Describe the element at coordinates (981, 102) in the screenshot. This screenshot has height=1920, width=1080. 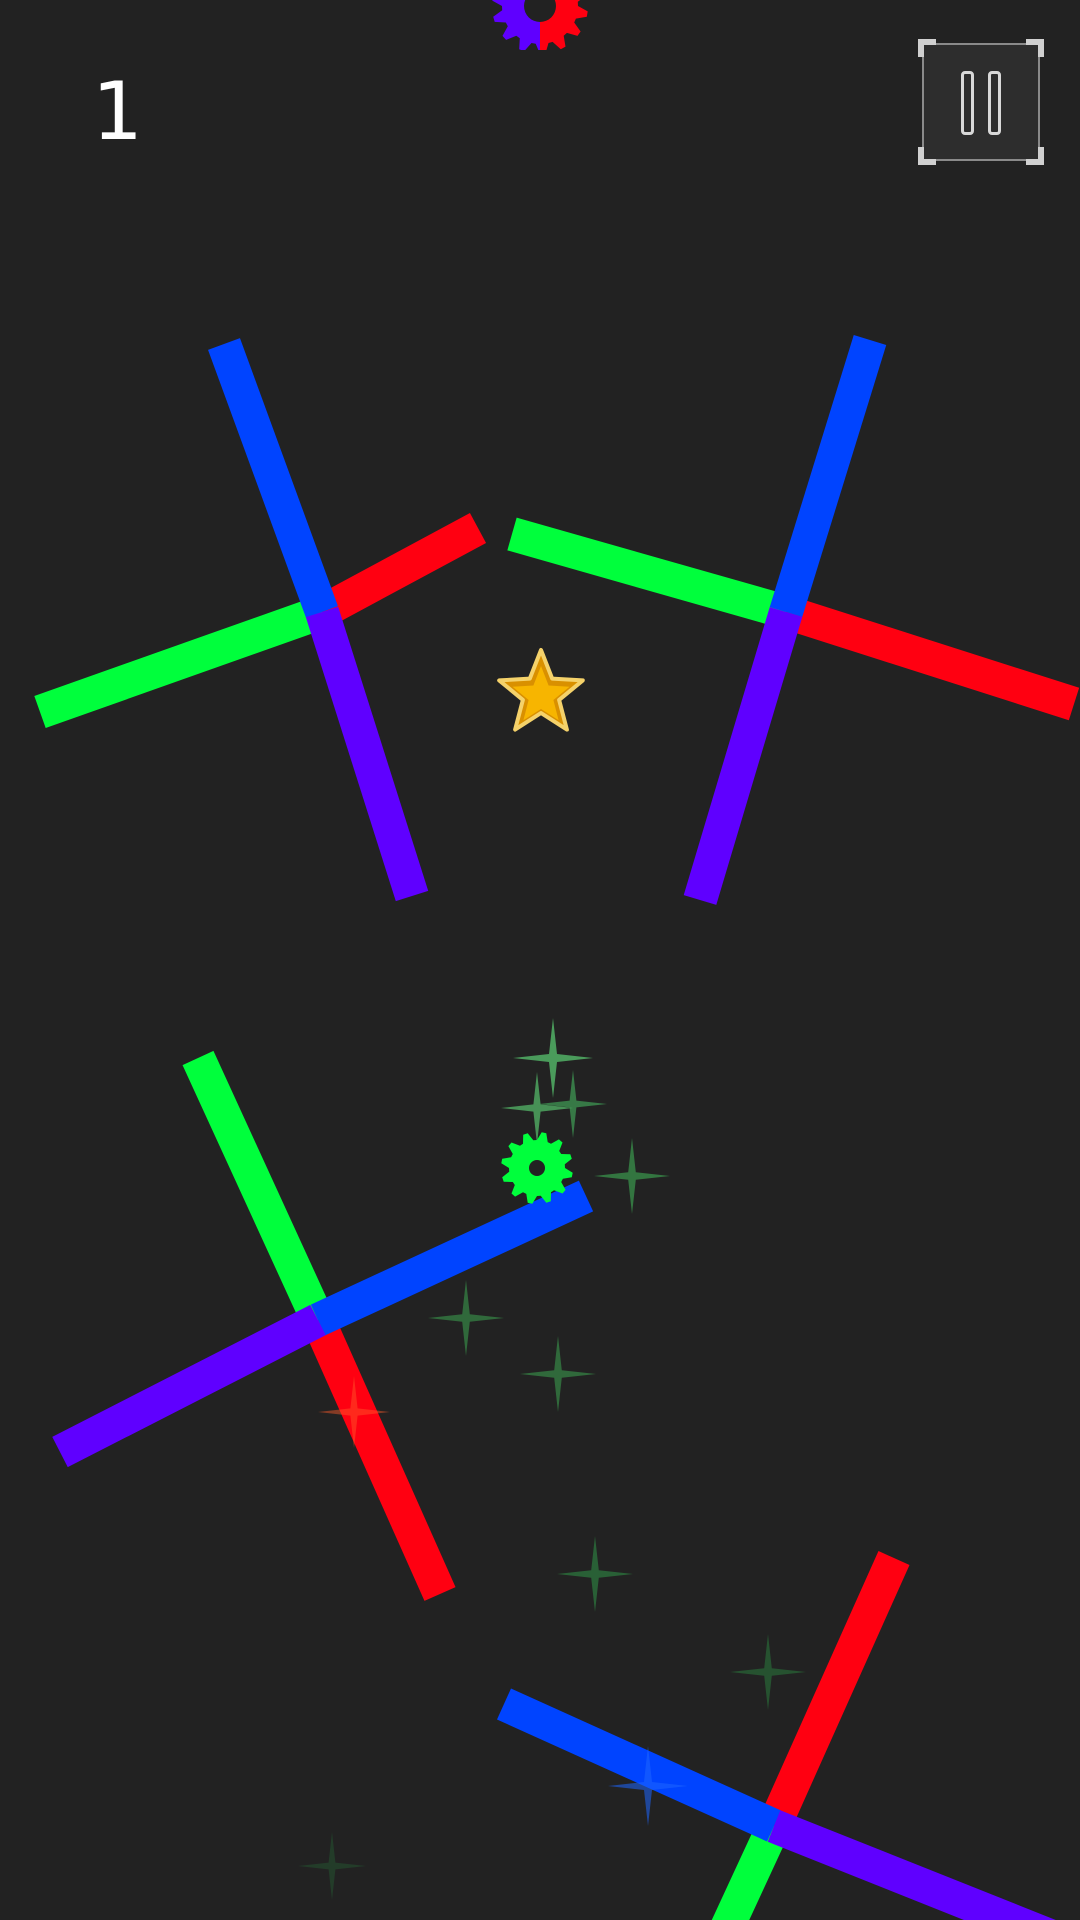
I see `pause-button` at that location.